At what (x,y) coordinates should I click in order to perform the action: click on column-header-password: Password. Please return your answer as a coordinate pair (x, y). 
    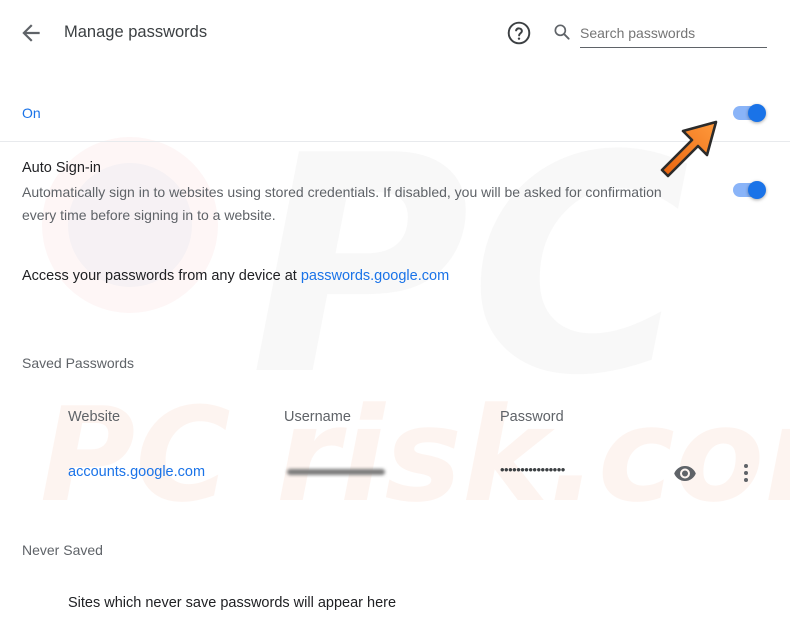
    Looking at the image, I should click on (532, 417).